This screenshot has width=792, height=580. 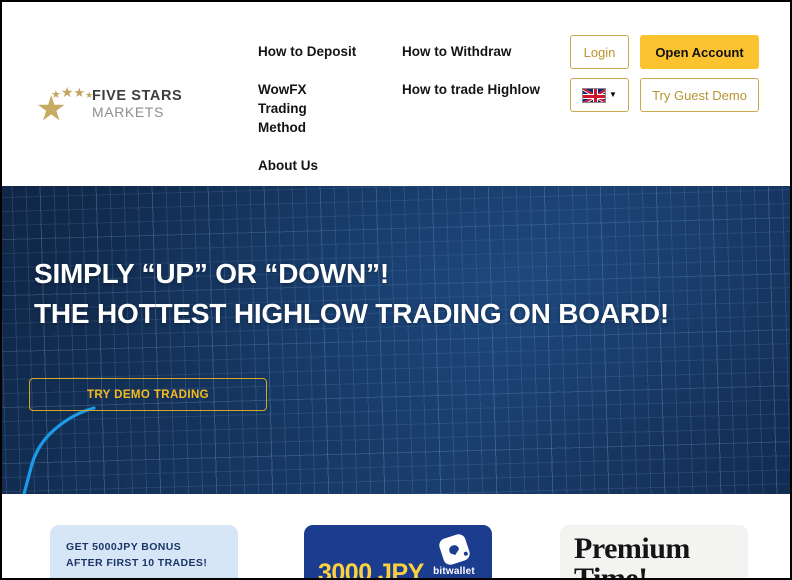 I want to click on bonus-card-text: GET 5000JPY BONUS AFTER FIRST 10 TRADES!, so click(x=136, y=555).